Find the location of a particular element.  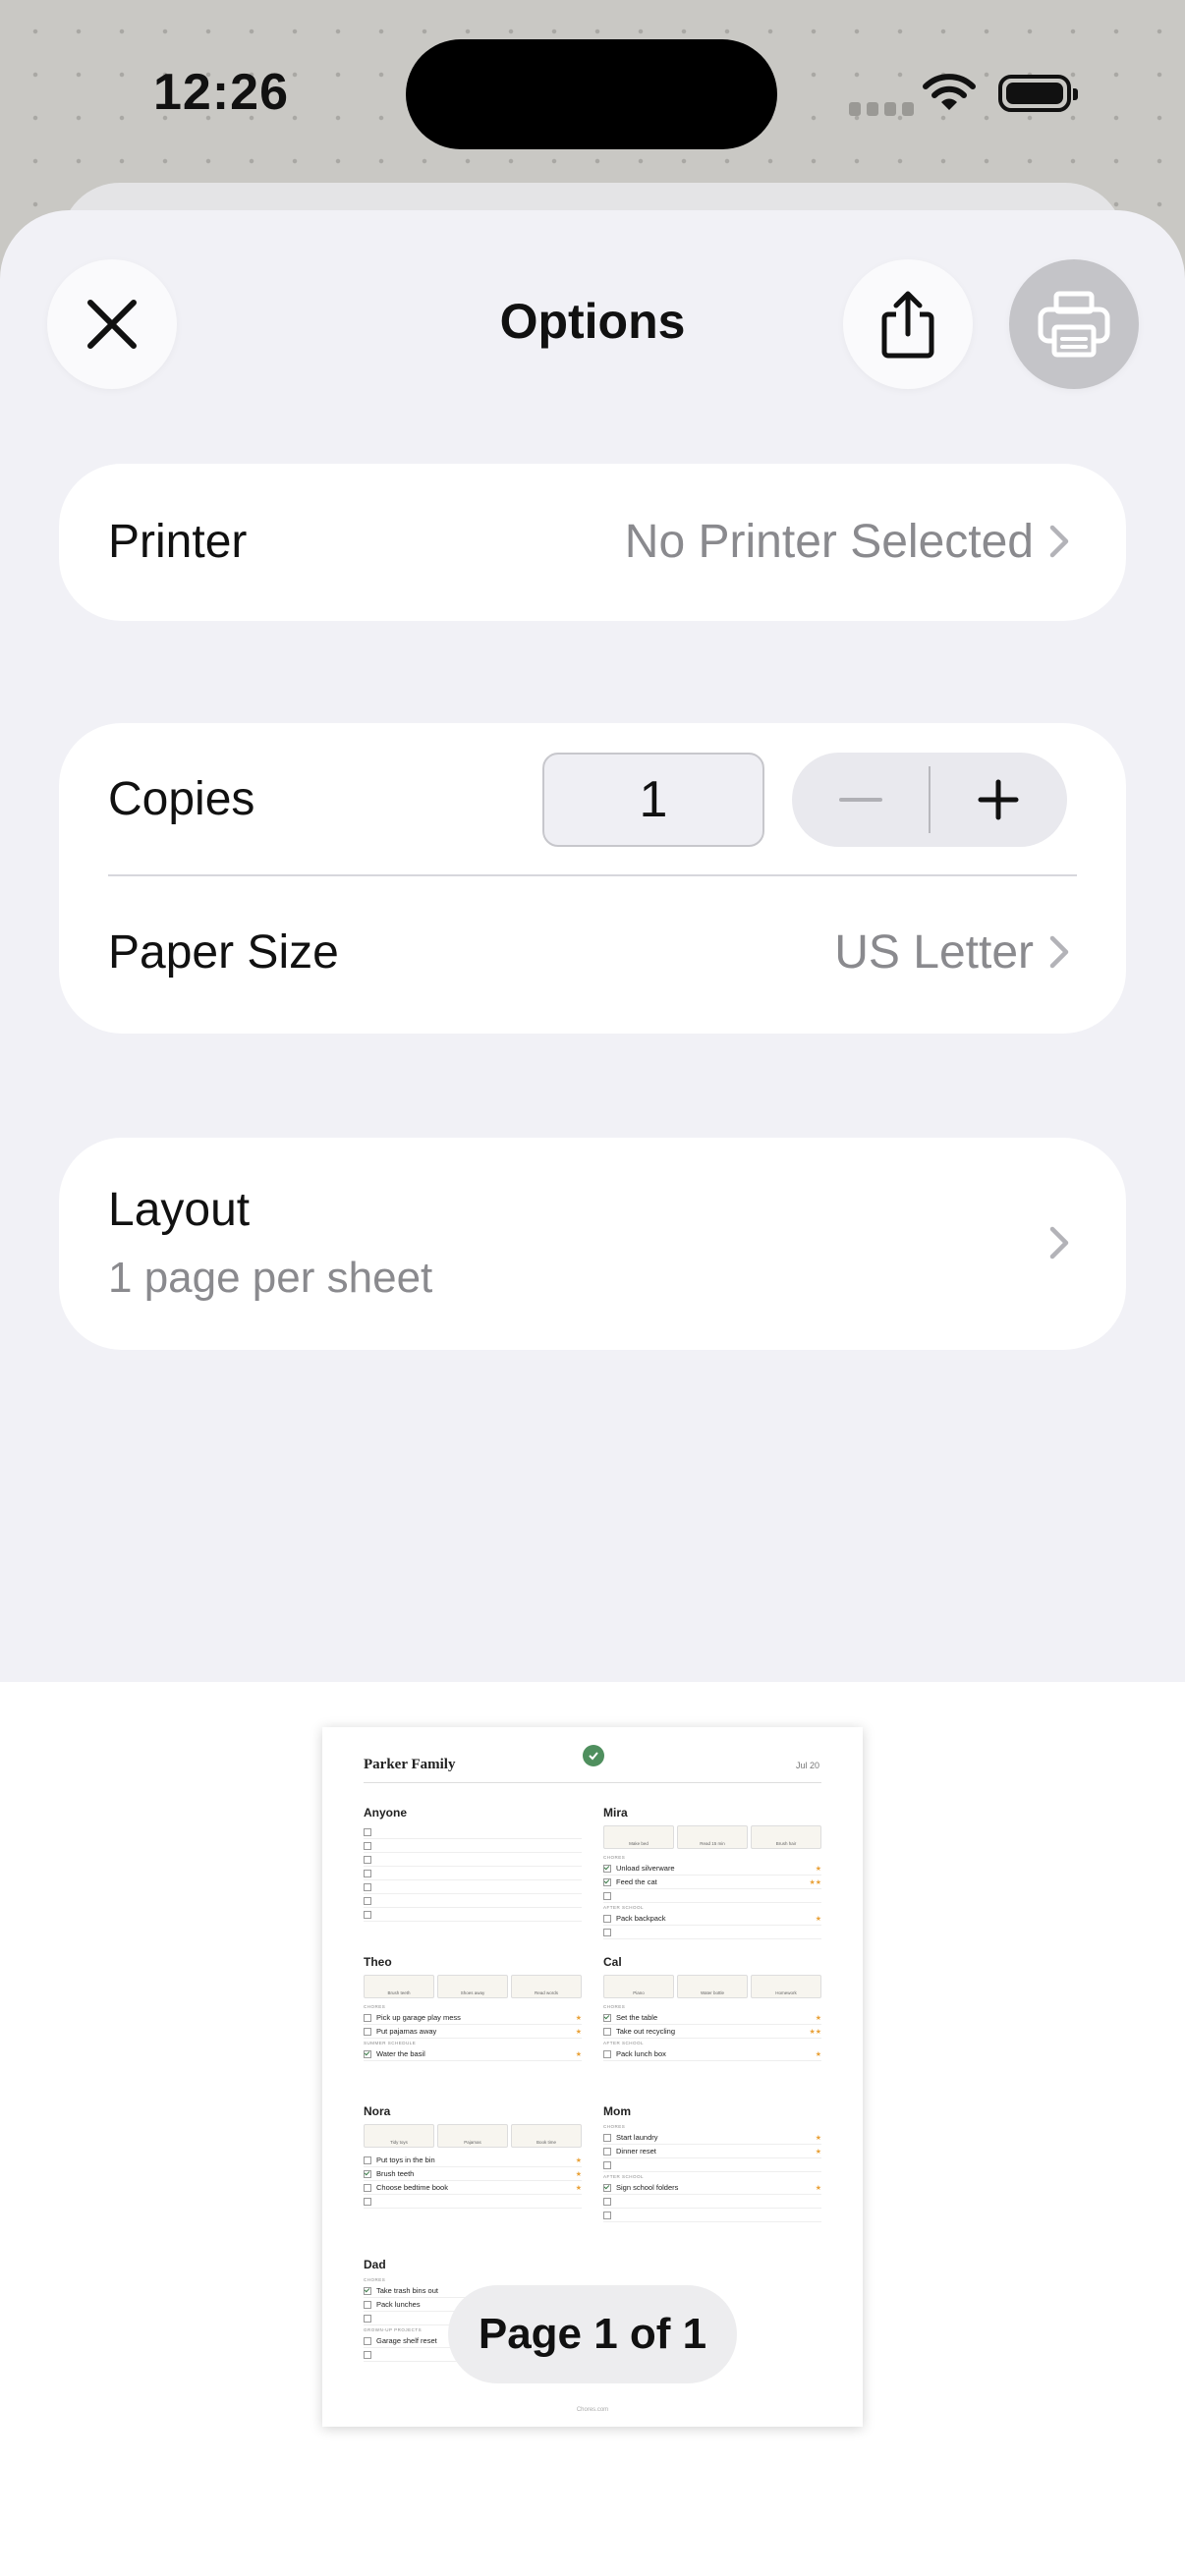

routine-tile: Book time is located at coordinates (546, 2136).